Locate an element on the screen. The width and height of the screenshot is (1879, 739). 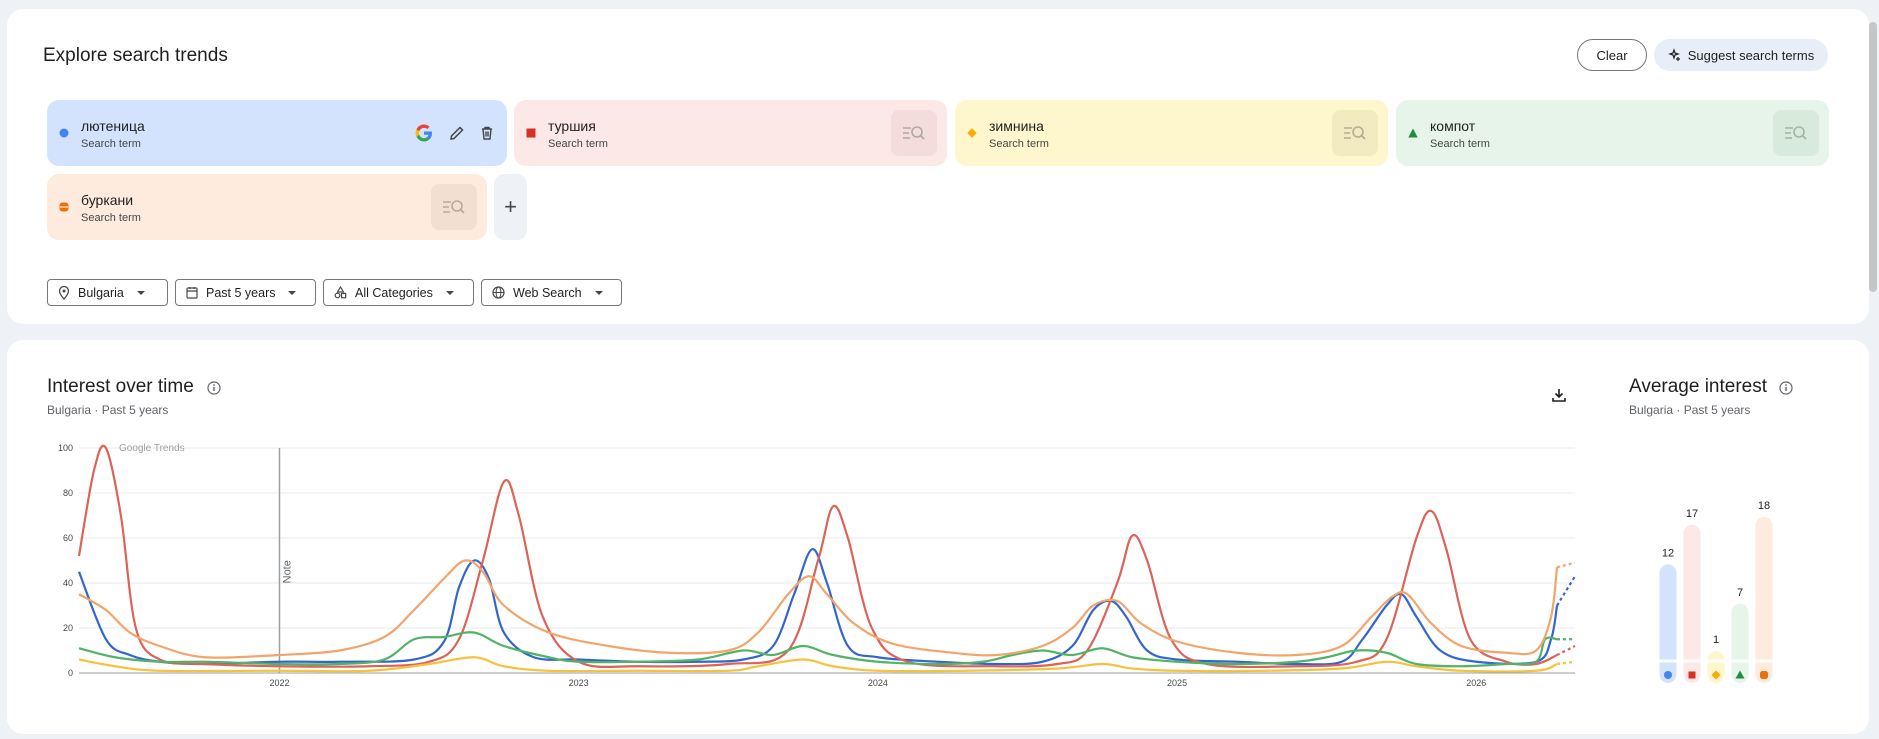
term-name: зимнина is located at coordinates (1016, 126).